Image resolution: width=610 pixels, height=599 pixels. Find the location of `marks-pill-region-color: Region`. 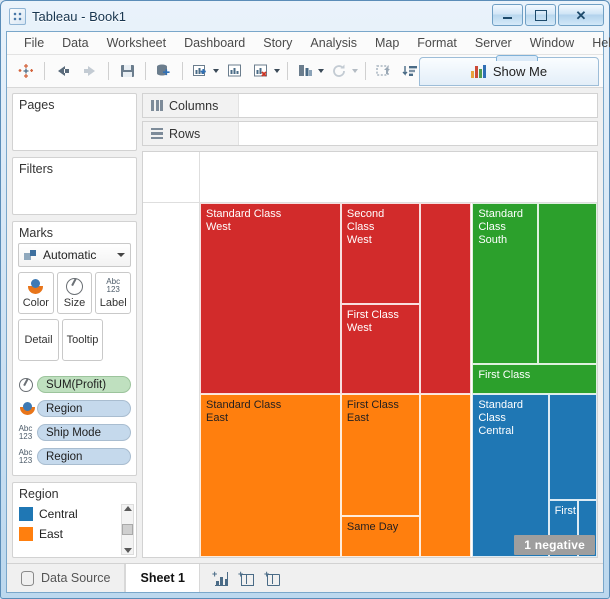

marks-pill-region-color: Region is located at coordinates (74, 408).